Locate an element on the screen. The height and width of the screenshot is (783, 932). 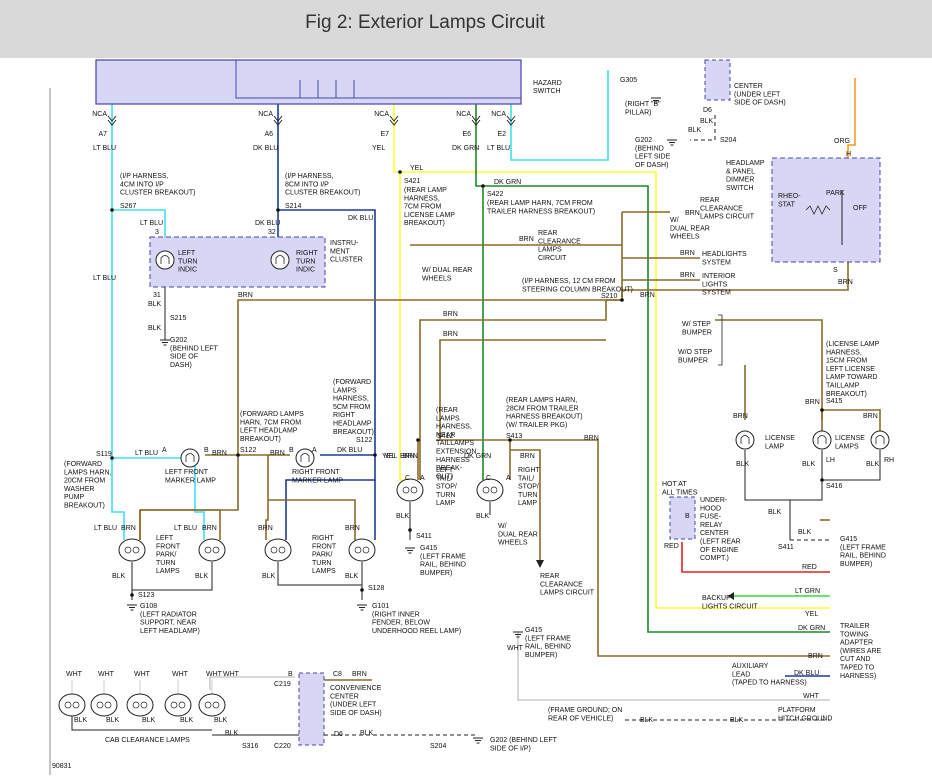
ip-harness-12cm-label: (I/P HARNESS, 12 CM FROM is located at coordinates (569, 281).